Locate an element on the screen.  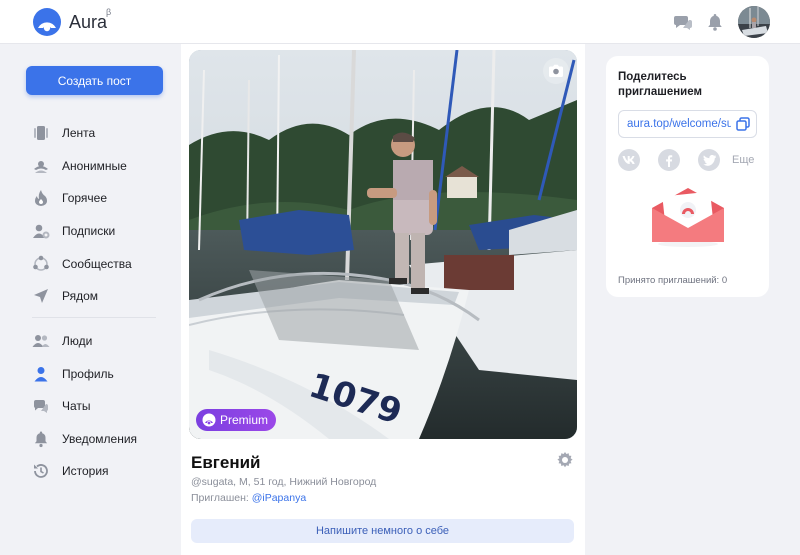
sidebar-item-communities: Сообщества is located at coordinates (97, 264).